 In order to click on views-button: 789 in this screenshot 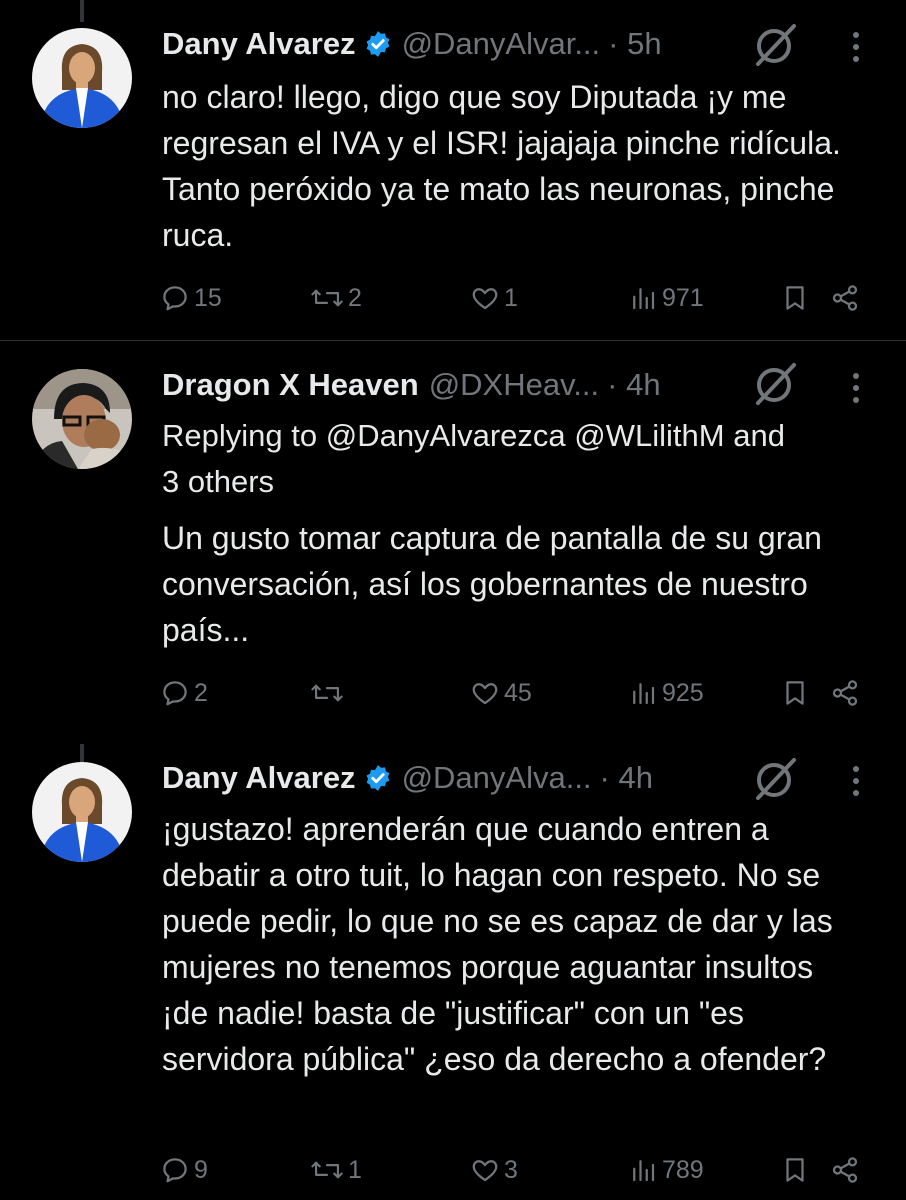, I will do `click(666, 1170)`.